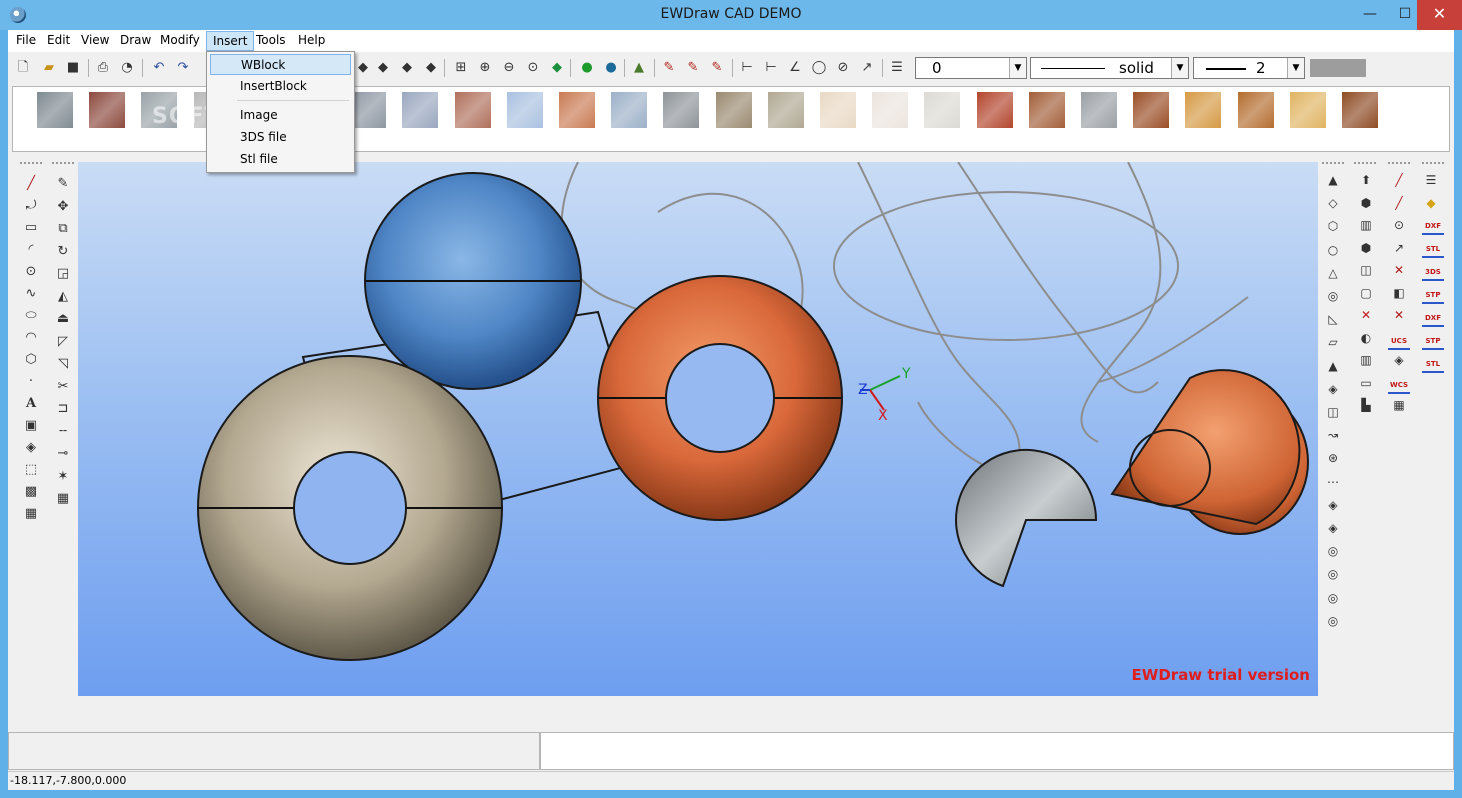  Describe the element at coordinates (1295, 68) in the screenshot. I see `chevron-down-icon: ▼` at that location.